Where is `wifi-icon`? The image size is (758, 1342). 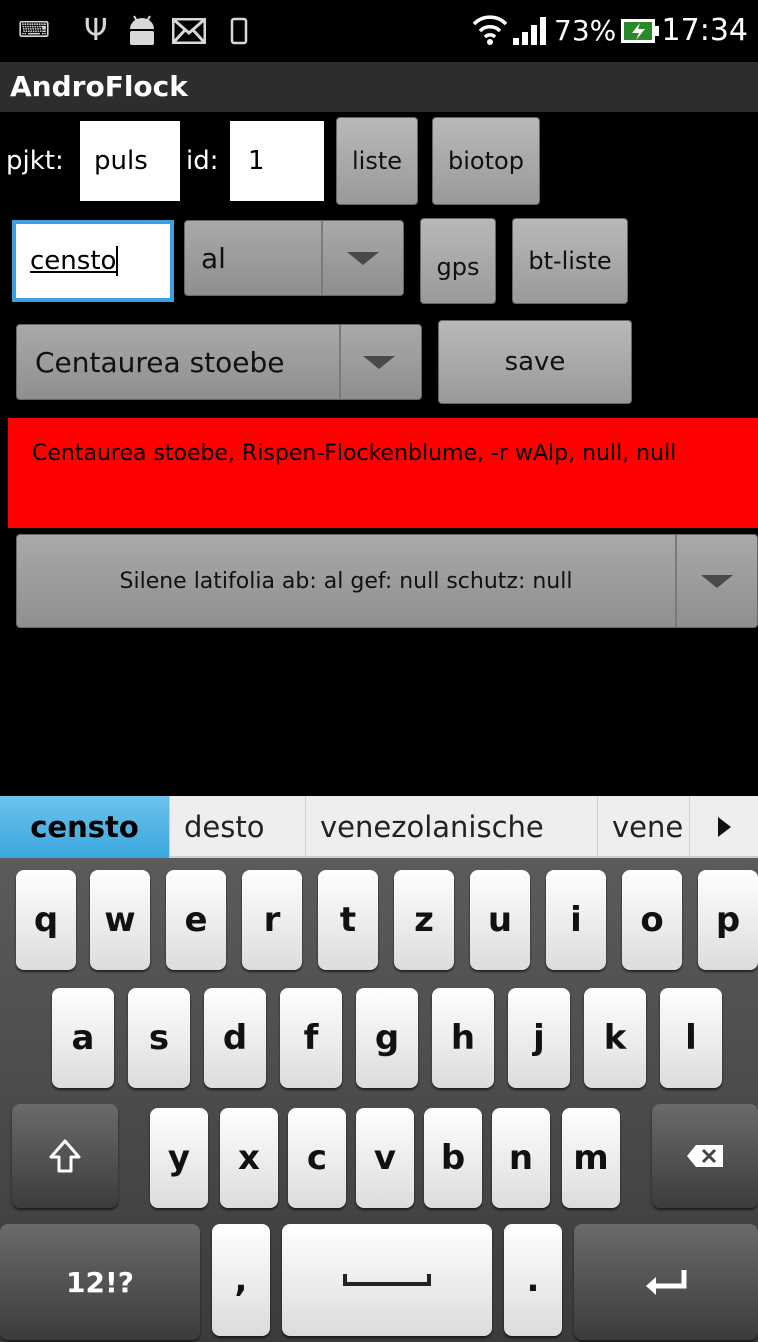 wifi-icon is located at coordinates (490, 34).